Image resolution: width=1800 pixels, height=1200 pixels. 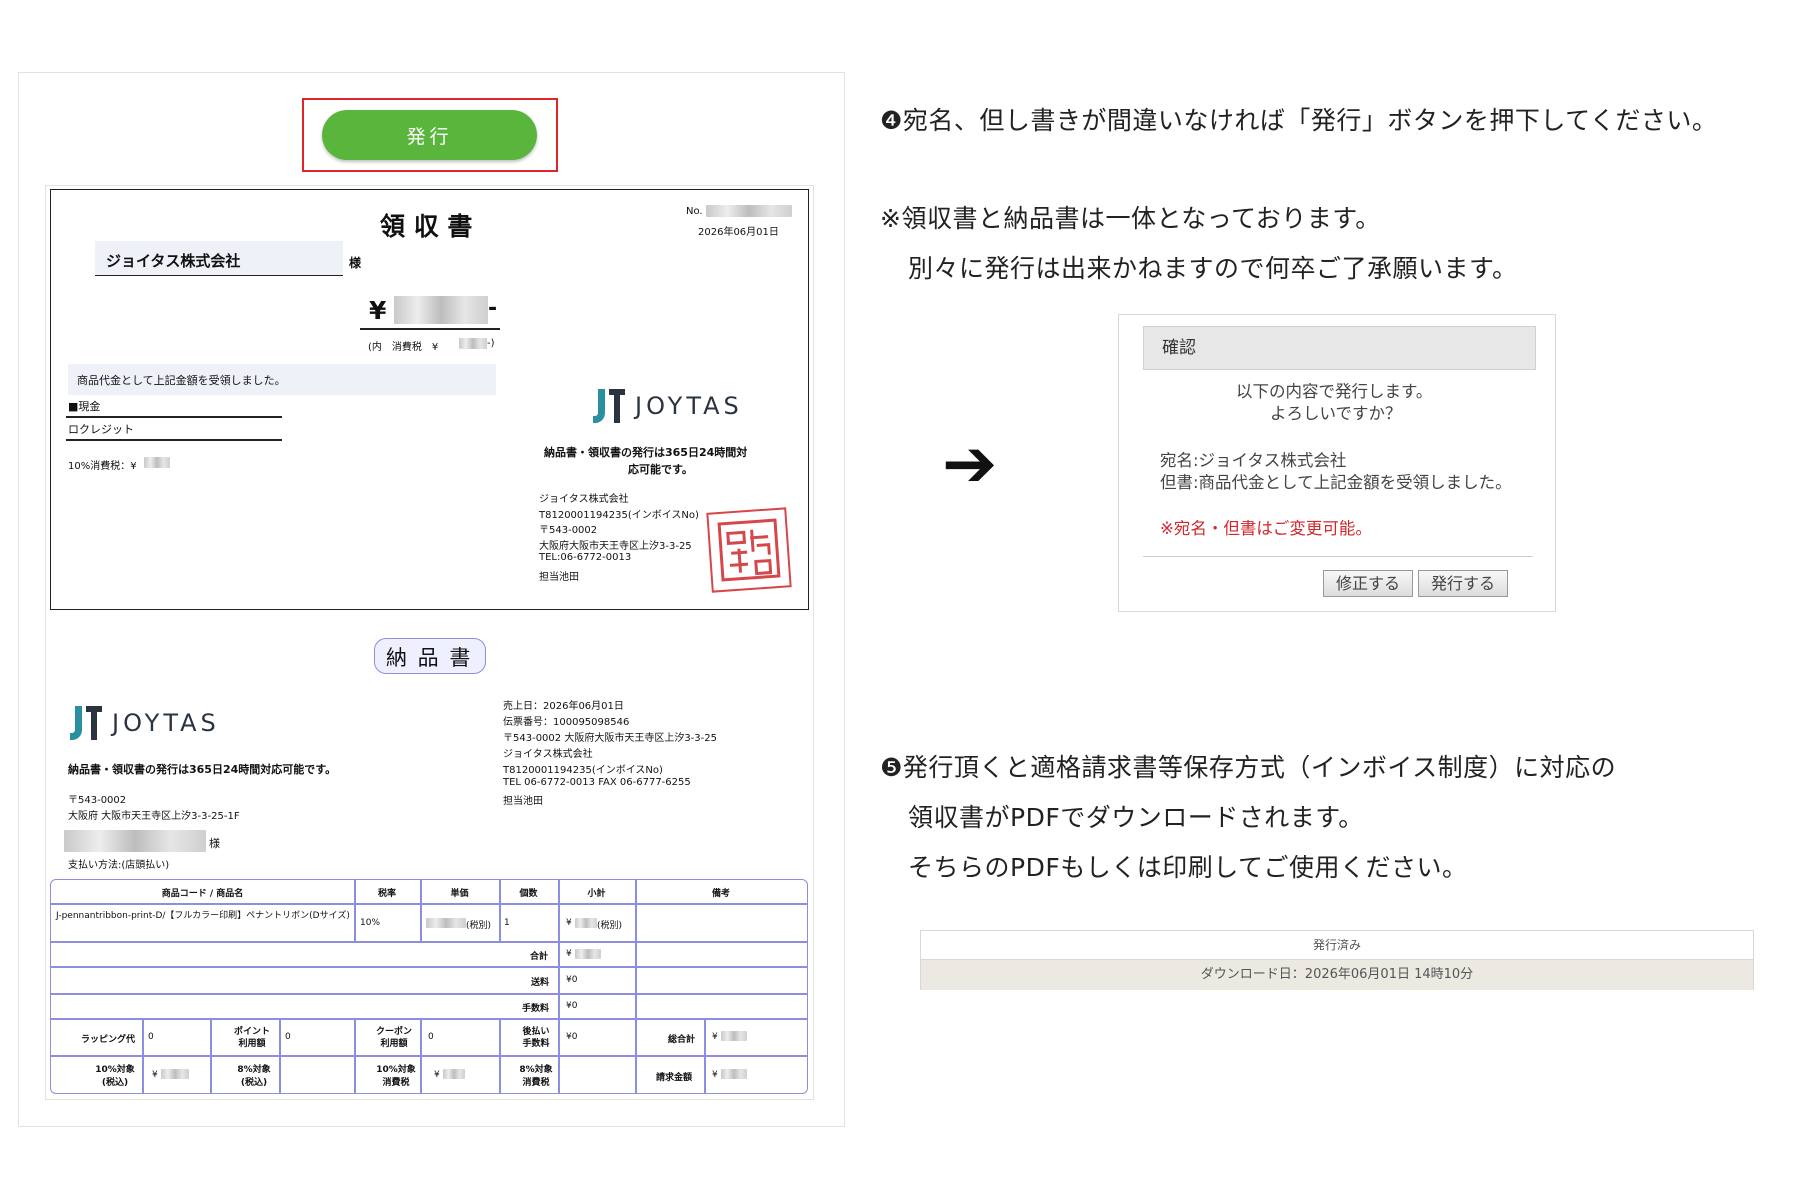 What do you see at coordinates (1266, 528) in the screenshot?
I see `dialog-warning: ※宛名・但書はご変更可能。` at bounding box center [1266, 528].